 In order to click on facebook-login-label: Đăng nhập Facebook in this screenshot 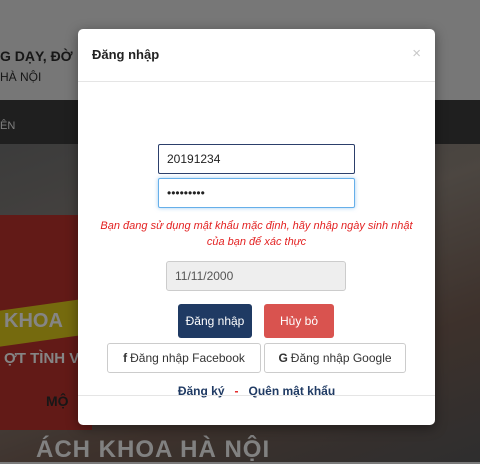, I will do `click(187, 358)`.